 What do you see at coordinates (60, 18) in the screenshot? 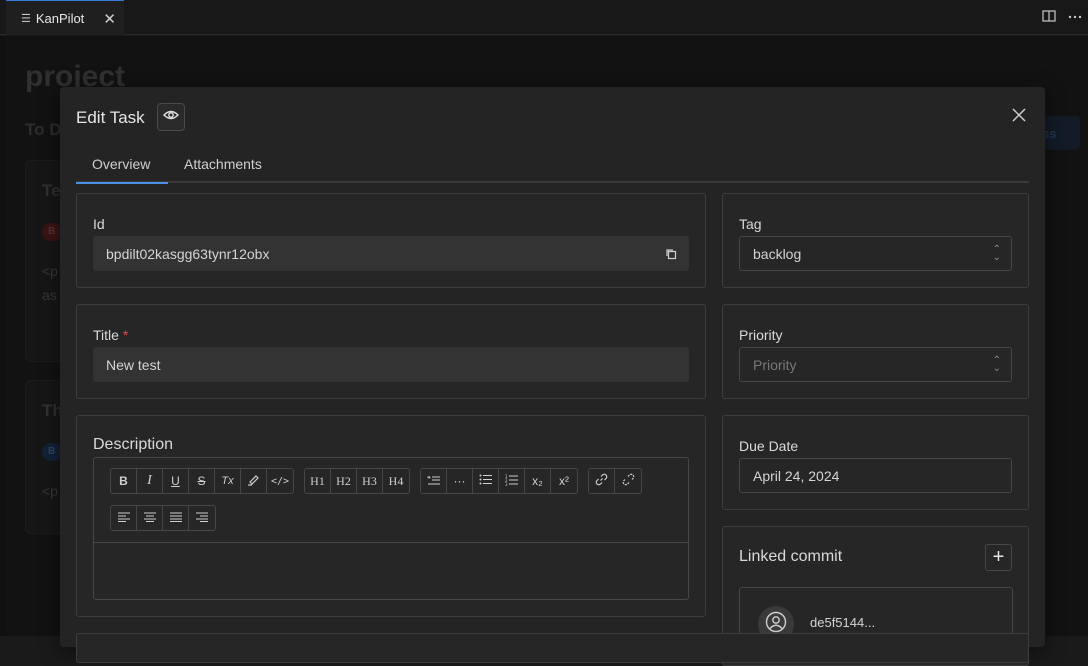
I see `editor-tab-label: KanPilot` at bounding box center [60, 18].